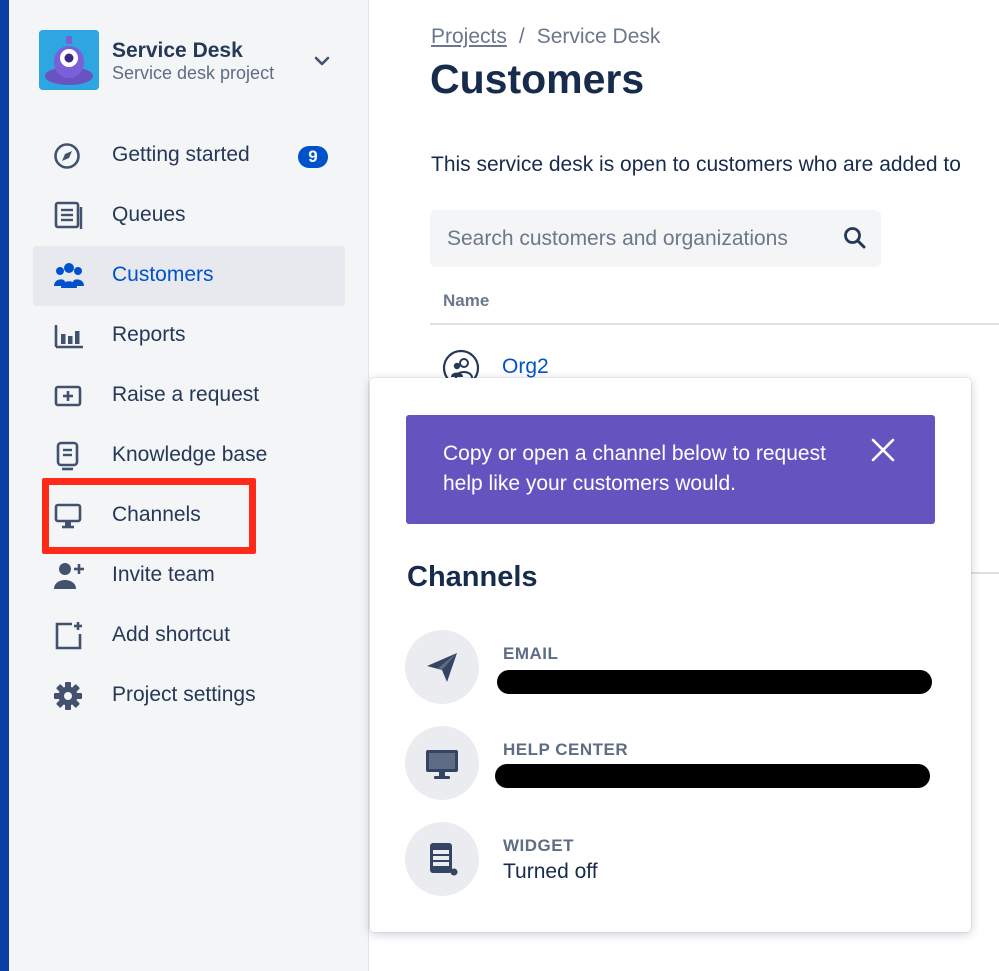  I want to click on sidebar-item-label: Queues, so click(149, 214).